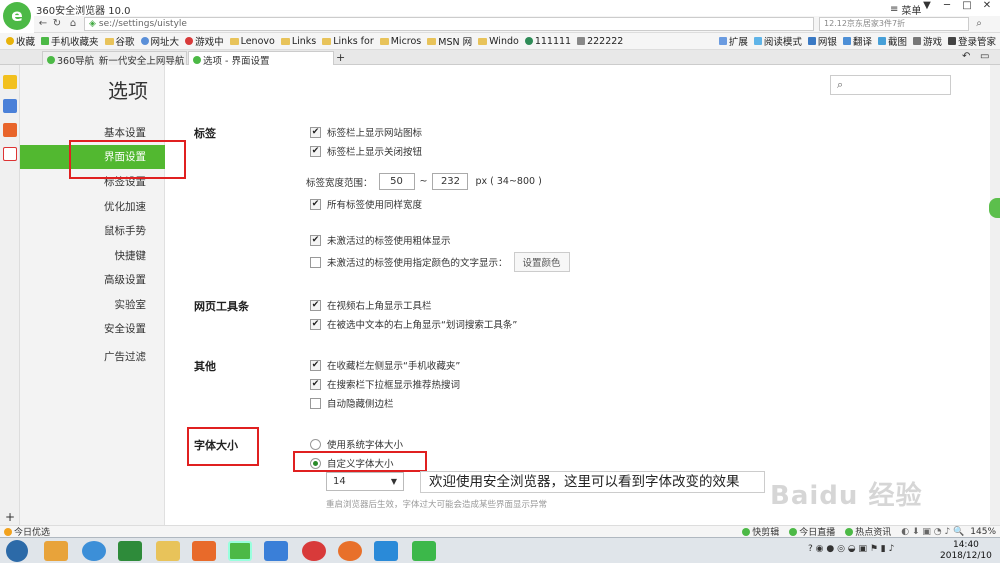  Describe the element at coordinates (204, 41) in the screenshot. I see `bookmark-item: 游戏中` at that location.